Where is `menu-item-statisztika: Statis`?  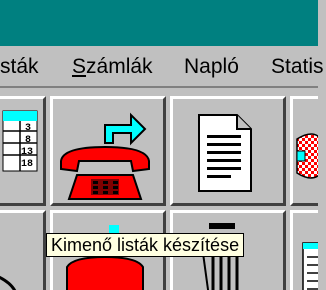
menu-item-statisztika: Statis is located at coordinates (297, 67).